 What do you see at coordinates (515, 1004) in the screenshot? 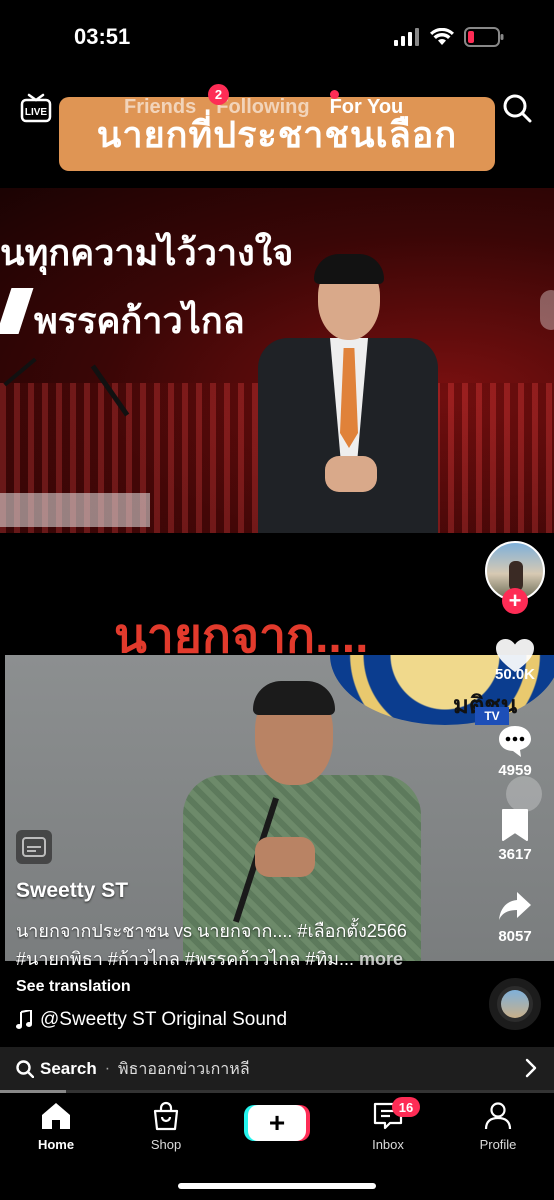
I see `music-disc` at bounding box center [515, 1004].